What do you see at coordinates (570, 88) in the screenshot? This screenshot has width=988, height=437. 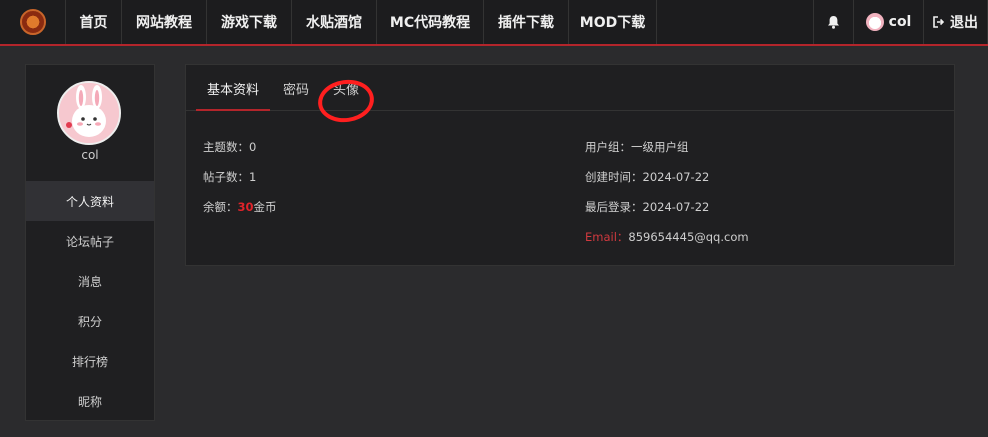 I see `profile-tabs: 基本资料 密码 头像` at bounding box center [570, 88].